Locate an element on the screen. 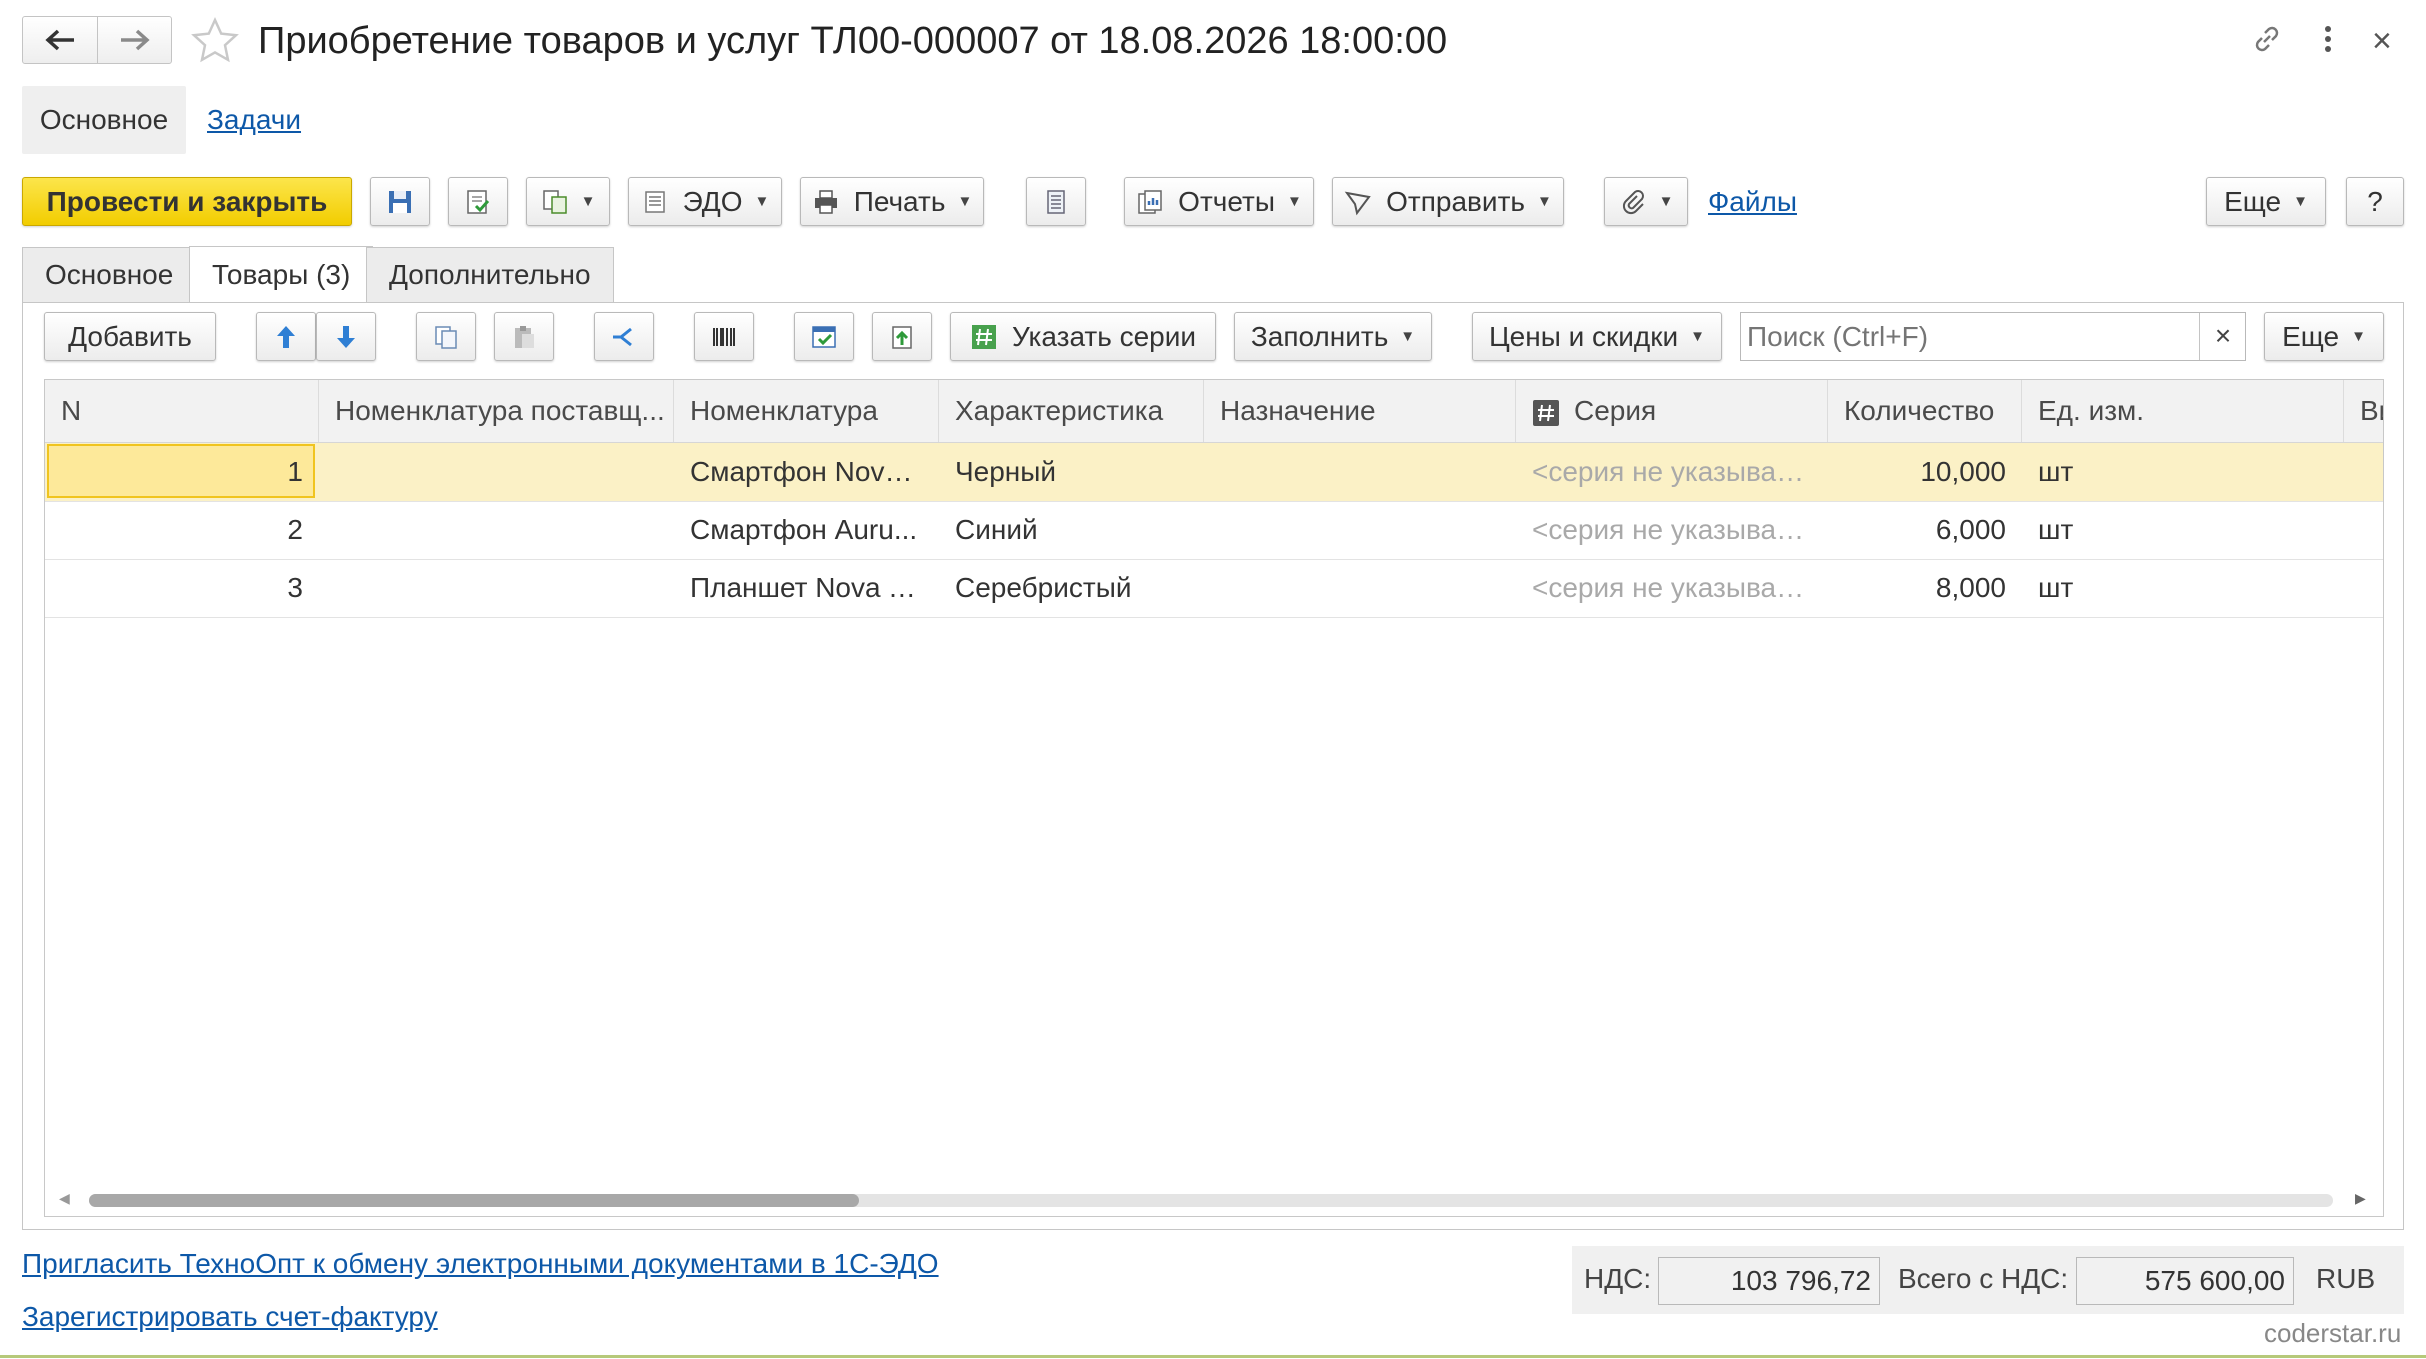  edo-icon is located at coordinates (654, 201).